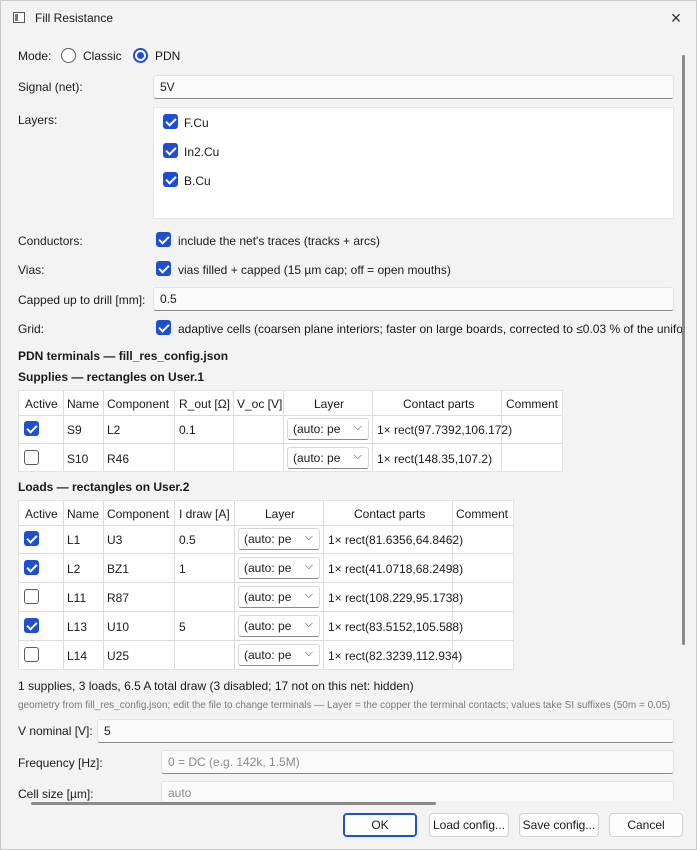 This screenshot has height=850, width=697. I want to click on grid-label: Grid:, so click(31, 329).